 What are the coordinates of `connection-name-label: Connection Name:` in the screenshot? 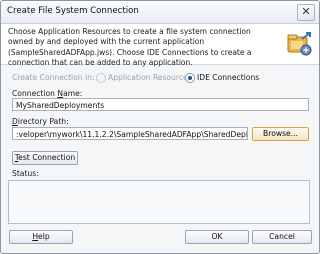 It's located at (47, 93).